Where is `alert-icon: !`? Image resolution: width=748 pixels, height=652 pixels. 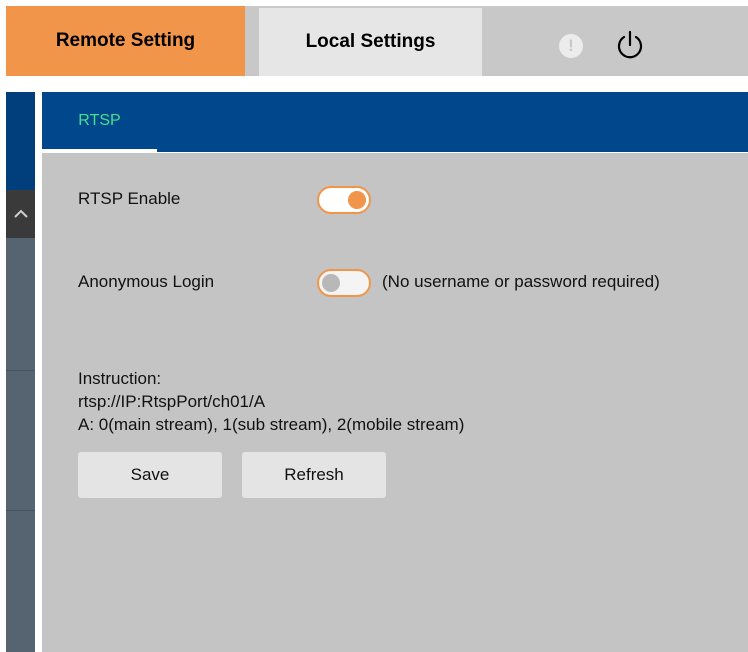
alert-icon: ! is located at coordinates (571, 46).